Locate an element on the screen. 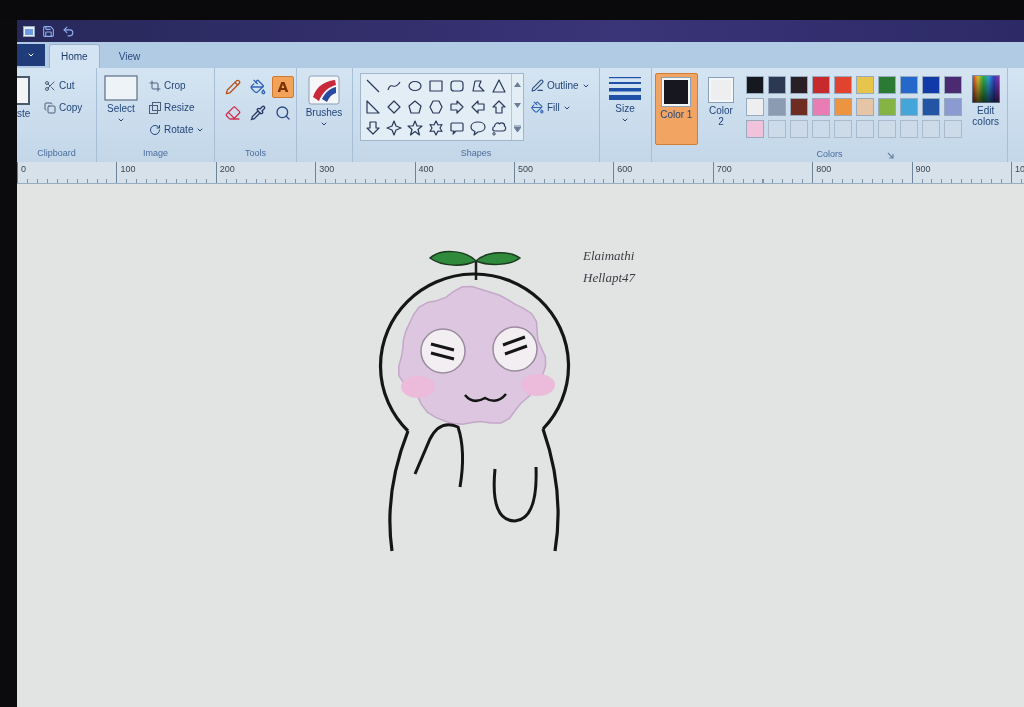 This screenshot has height=707, width=1024. save-icon is located at coordinates (48, 31).